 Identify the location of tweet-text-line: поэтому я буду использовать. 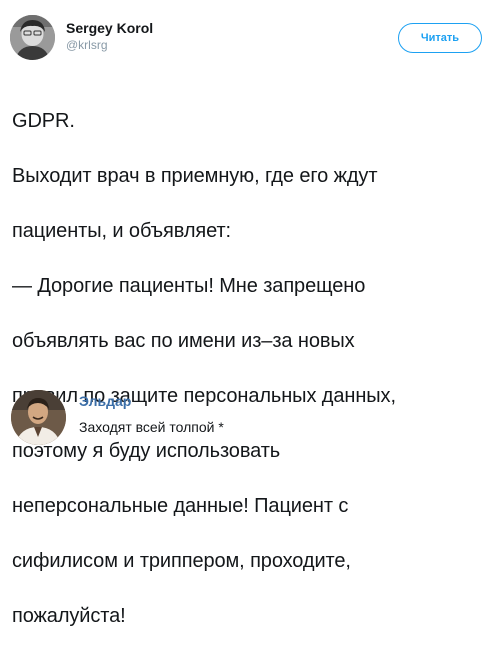
(146, 450).